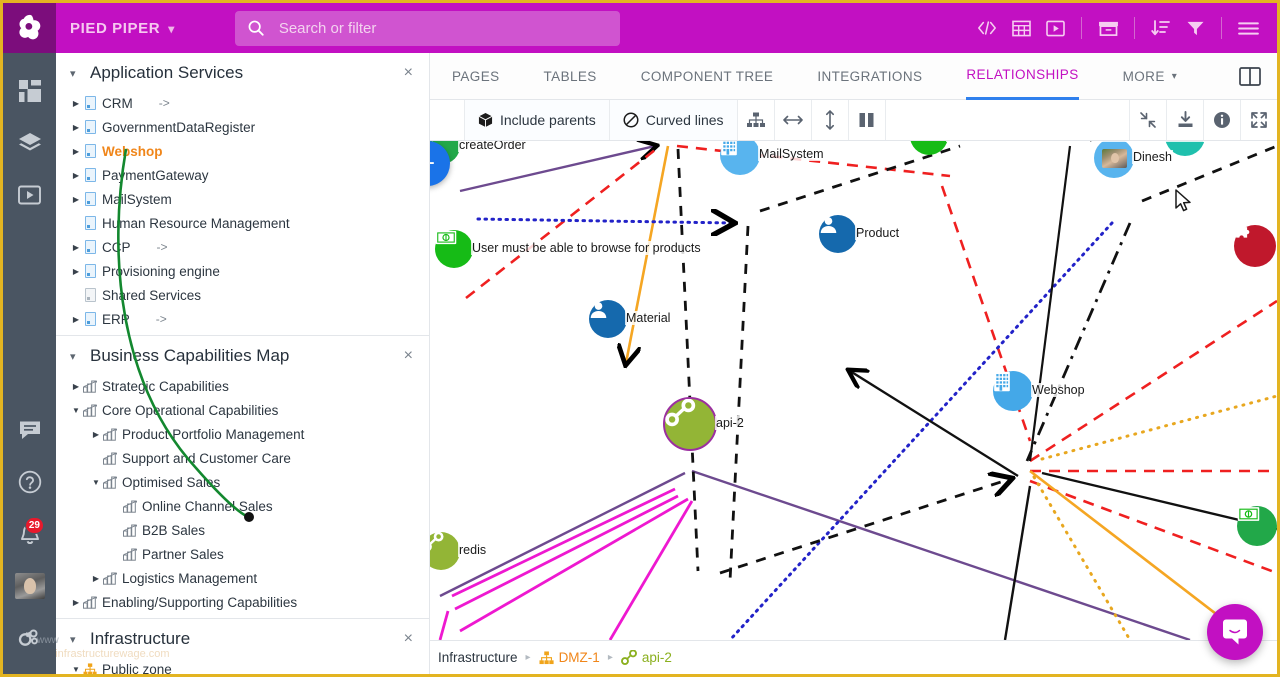 This screenshot has height=677, width=1280. Describe the element at coordinates (242, 271) in the screenshot. I see `tree-item: ▶ Provisioning engine` at that location.